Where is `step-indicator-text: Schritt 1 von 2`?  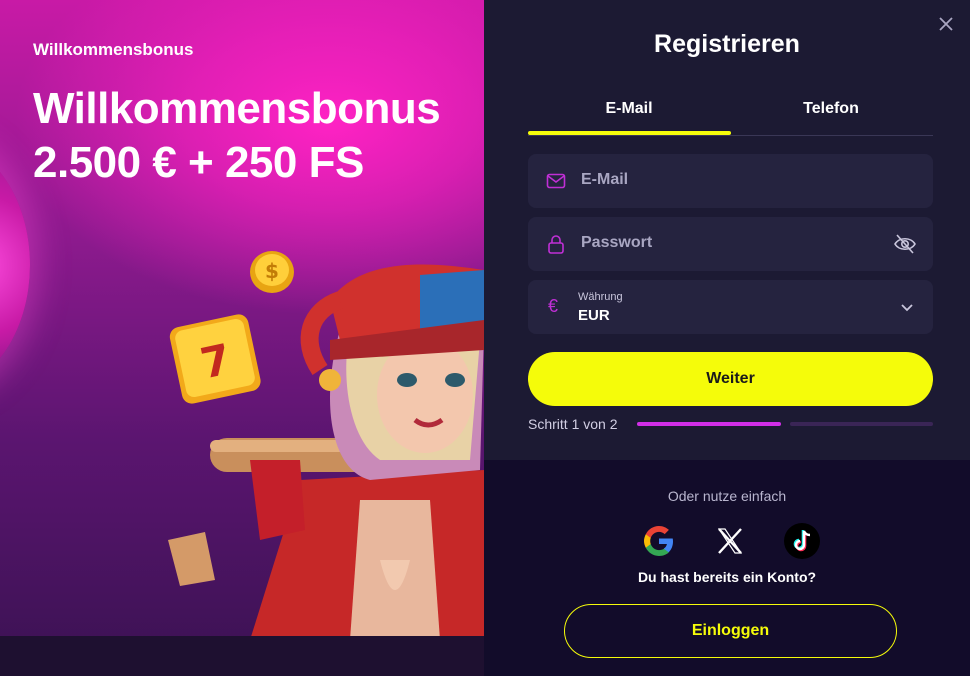 step-indicator-text: Schritt 1 von 2 is located at coordinates (573, 424).